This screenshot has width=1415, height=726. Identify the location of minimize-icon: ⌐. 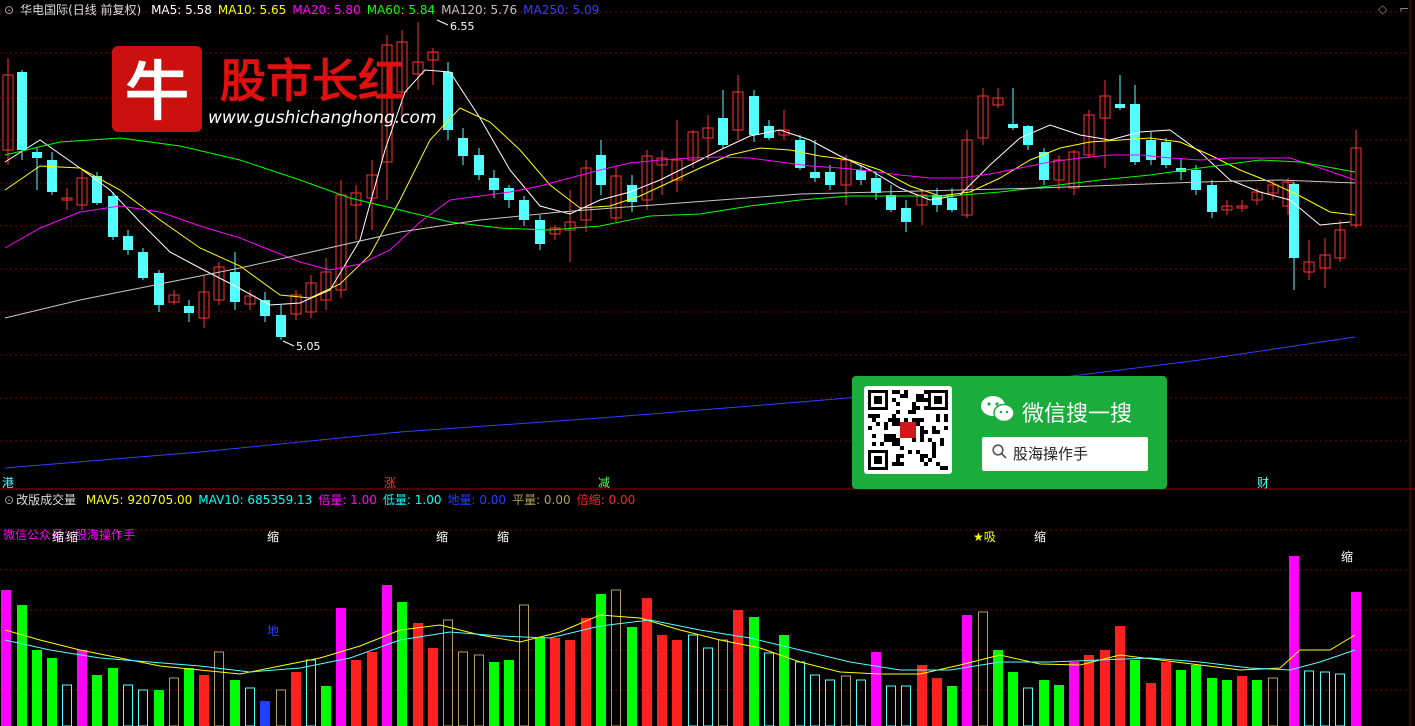
(1404, 9).